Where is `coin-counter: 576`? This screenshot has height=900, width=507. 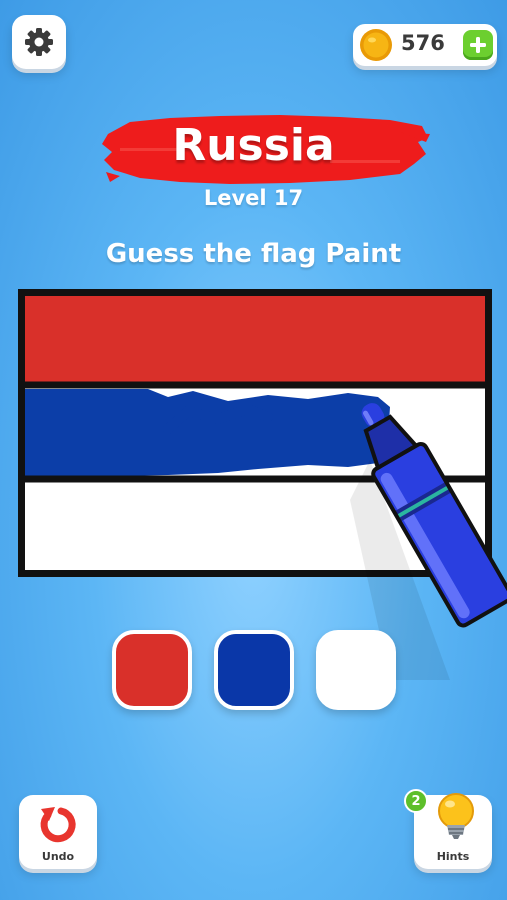
coin-counter: 576 is located at coordinates (425, 45).